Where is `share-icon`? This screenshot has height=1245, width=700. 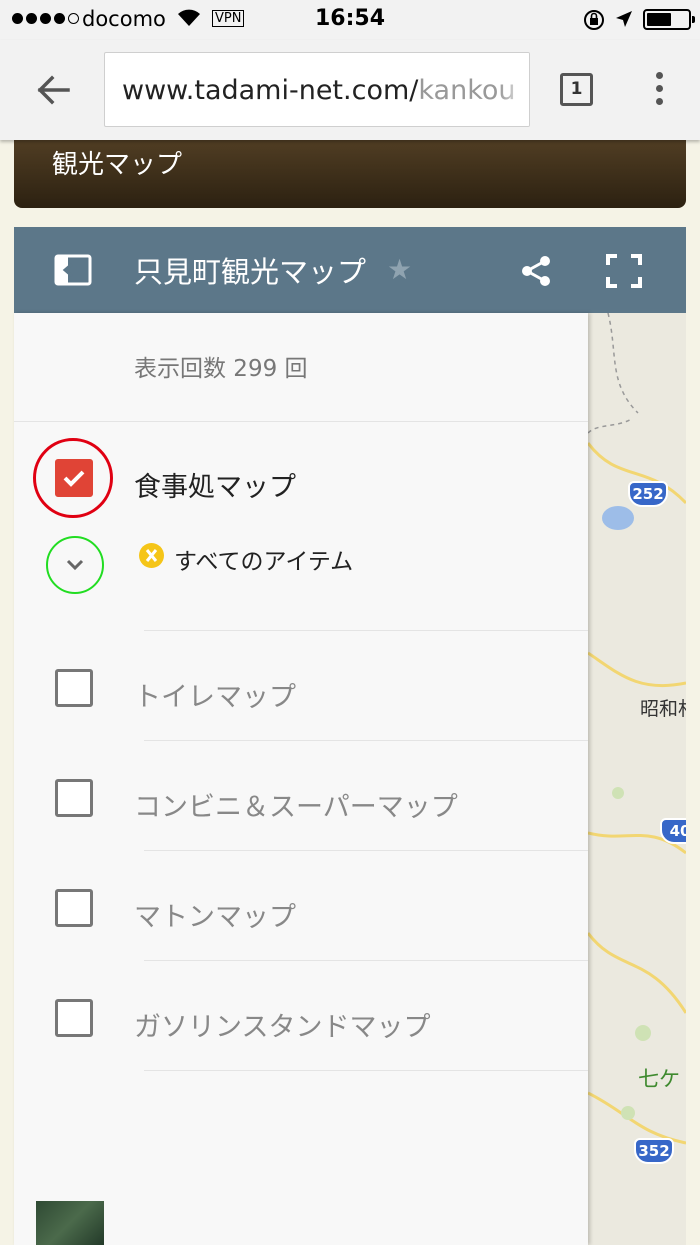
share-icon is located at coordinates (536, 273).